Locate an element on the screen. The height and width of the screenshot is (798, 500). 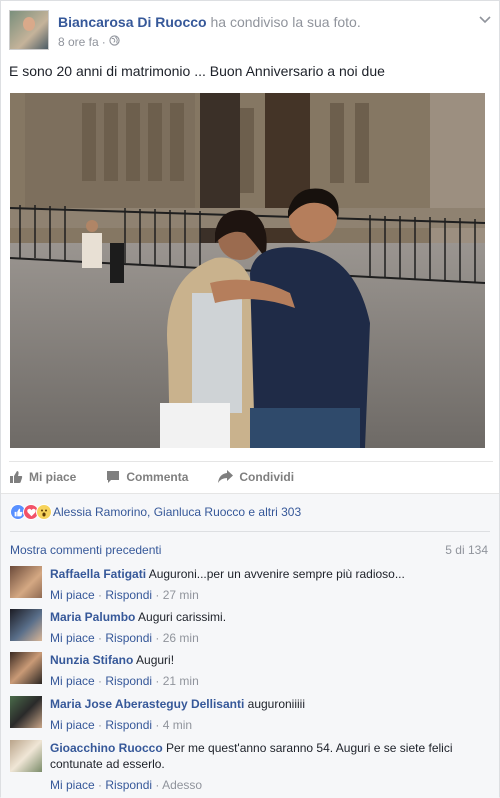
like-button: Mi piace is located at coordinates (42, 477).